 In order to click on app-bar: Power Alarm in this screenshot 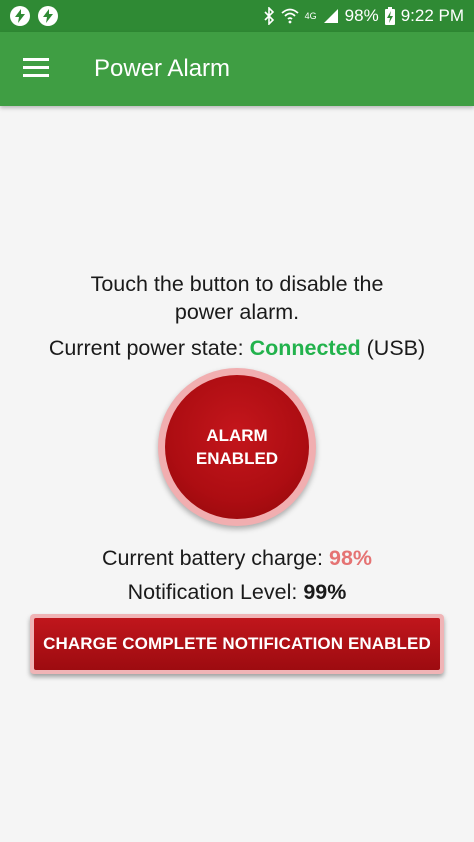, I will do `click(237, 69)`.